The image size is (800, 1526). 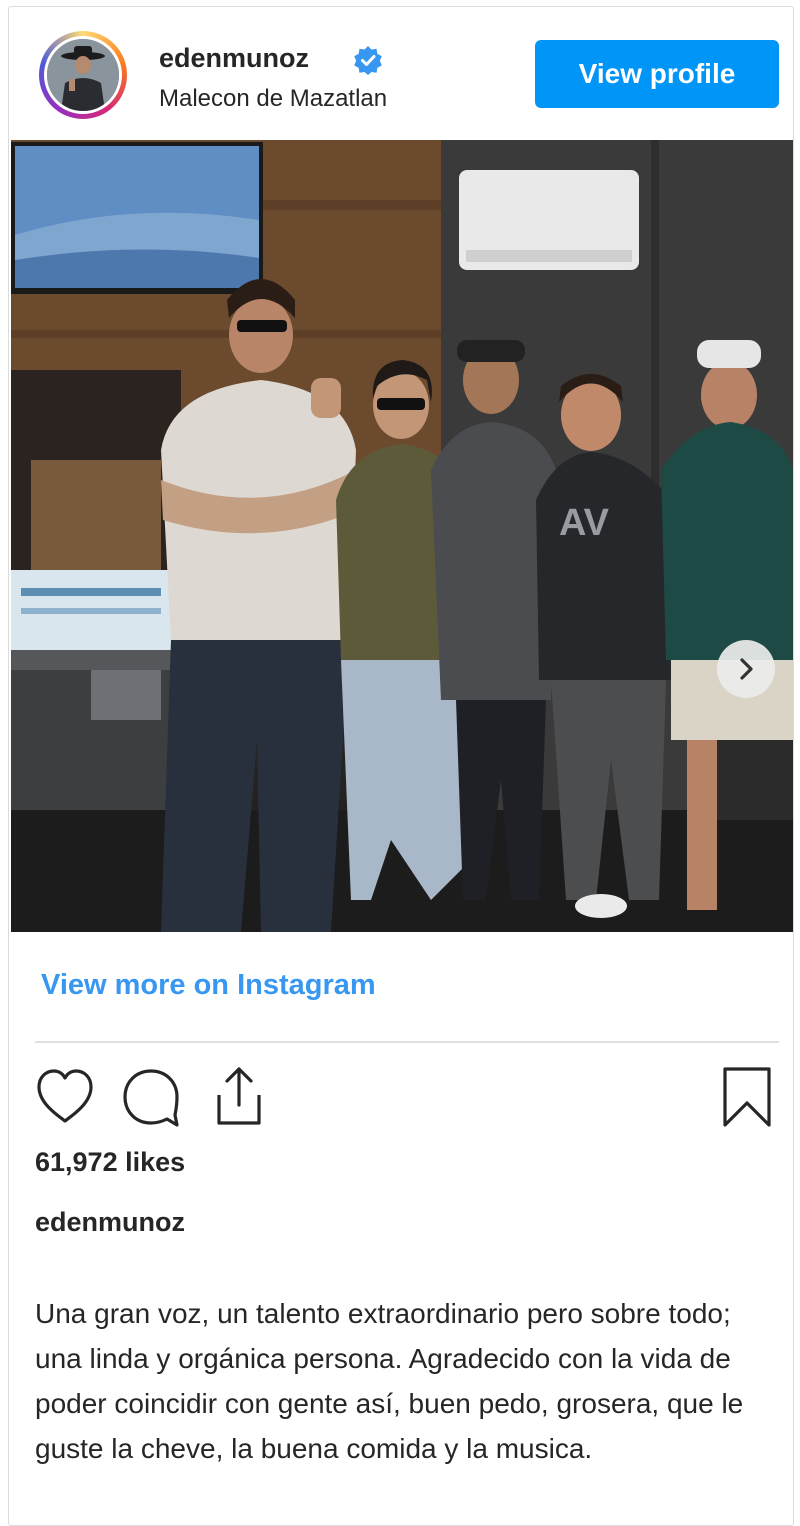 What do you see at coordinates (151, 1097) in the screenshot?
I see `comment-icon` at bounding box center [151, 1097].